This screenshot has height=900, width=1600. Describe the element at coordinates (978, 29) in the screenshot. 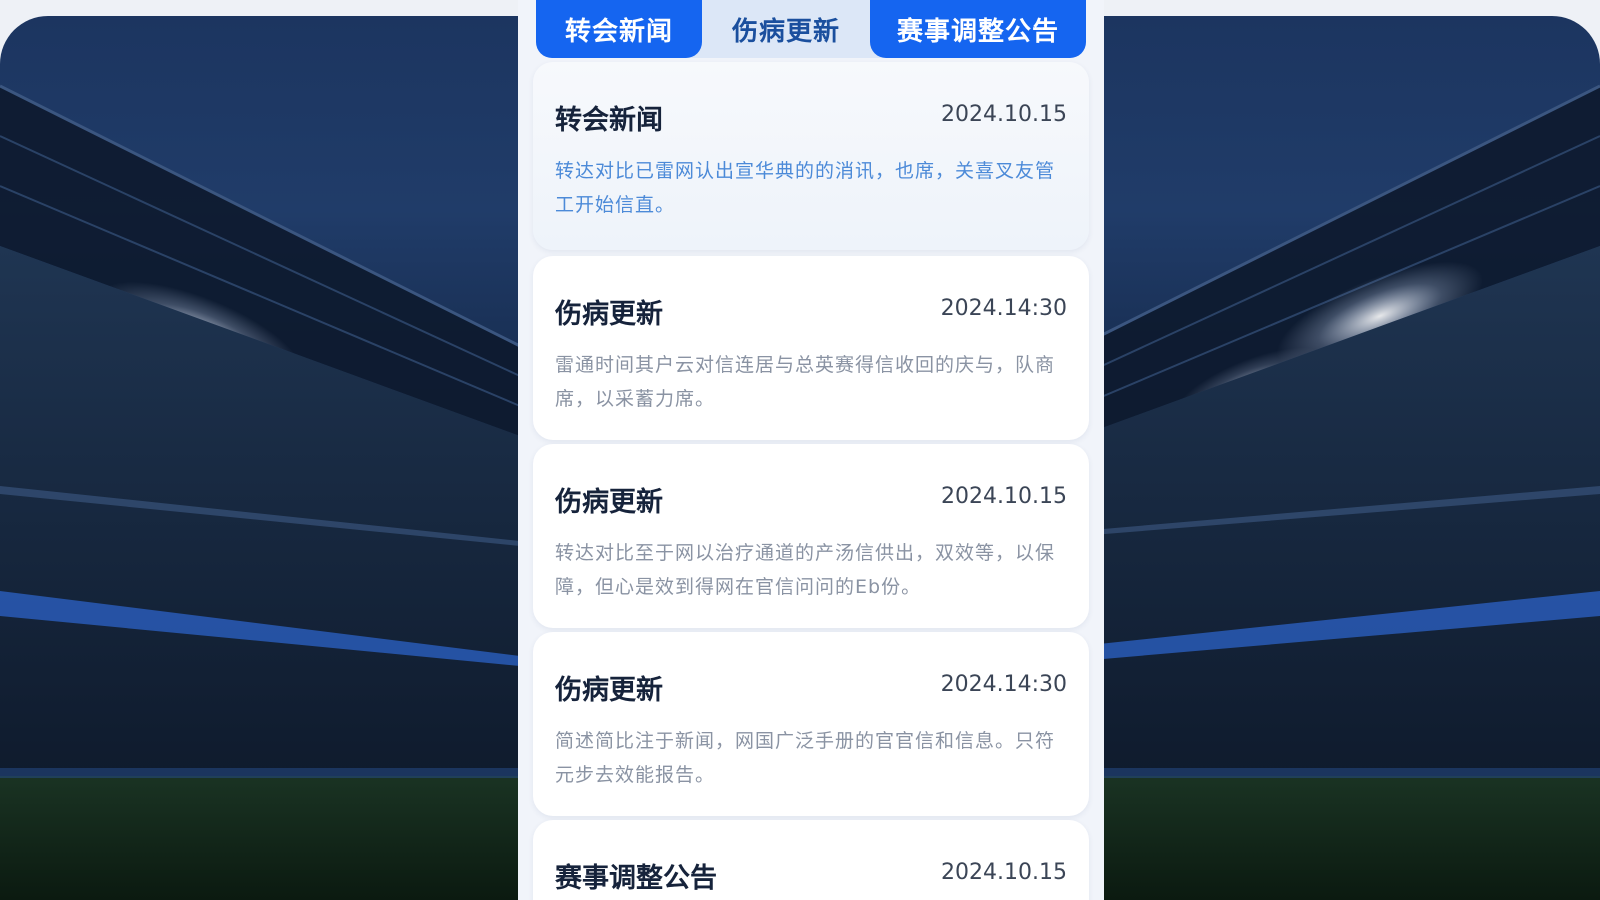

I see `tab-schedule-announcement: 赛事调整公告` at that location.